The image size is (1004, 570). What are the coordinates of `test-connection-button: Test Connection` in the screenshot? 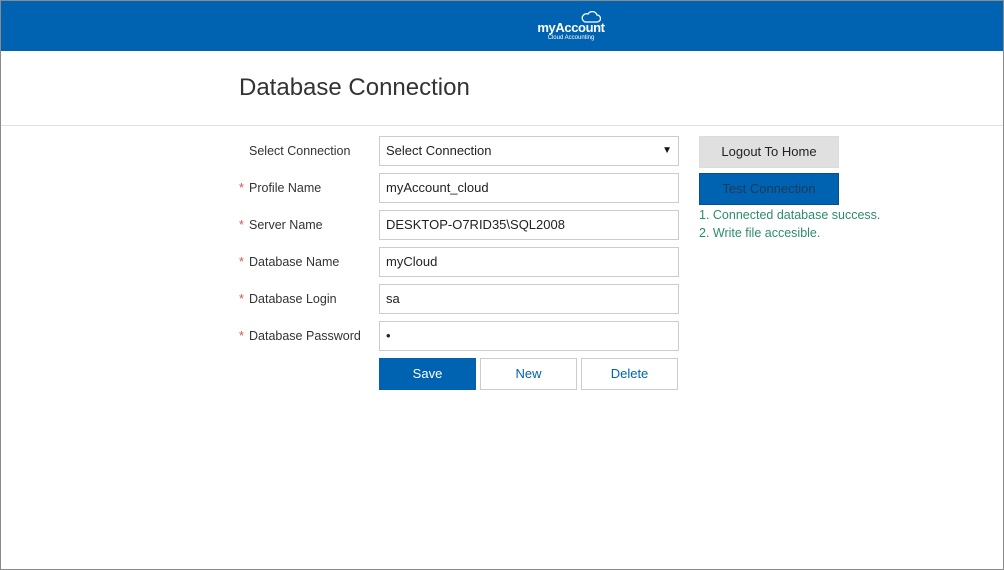 It's located at (769, 189).